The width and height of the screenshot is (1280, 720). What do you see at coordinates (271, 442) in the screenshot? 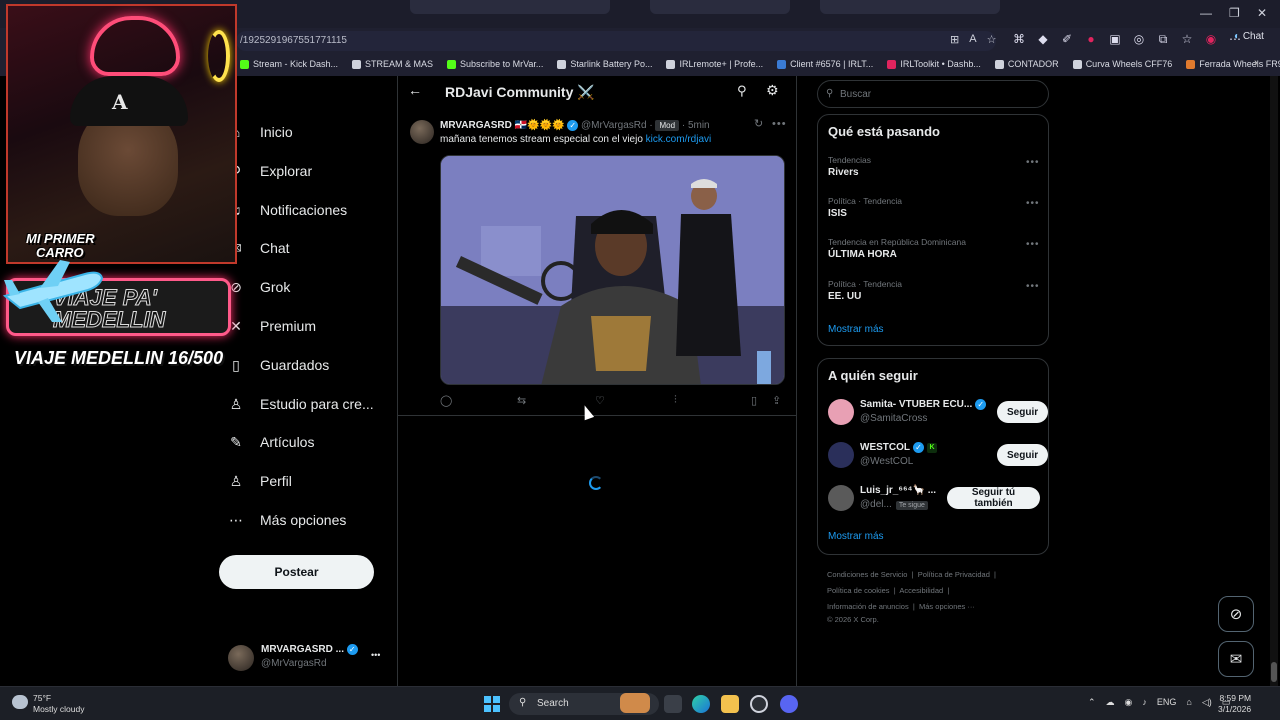
I see `sidebar-item-artículos: ✎ Artículos` at bounding box center [271, 442].